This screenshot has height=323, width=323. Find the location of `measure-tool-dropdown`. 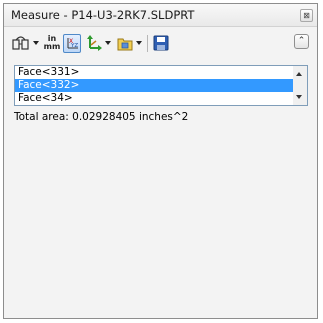

measure-tool-dropdown is located at coordinates (35, 43).